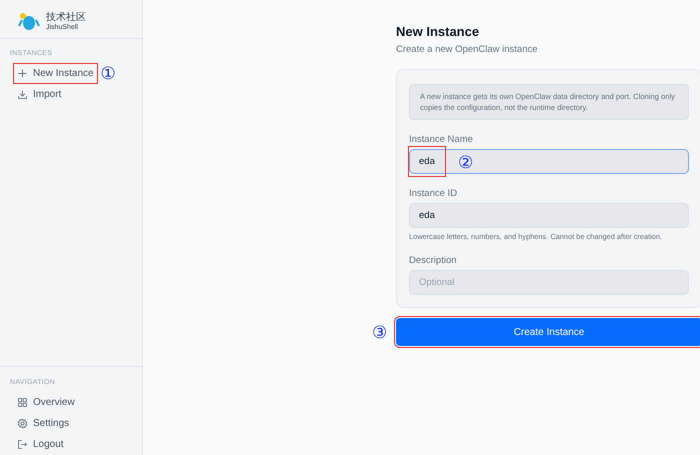 The height and width of the screenshot is (455, 700). I want to click on logout-icon, so click(22, 444).